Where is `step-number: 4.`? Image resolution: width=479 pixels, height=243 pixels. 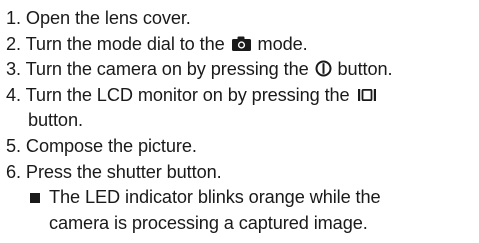
step-number: 4. is located at coordinates (13, 94).